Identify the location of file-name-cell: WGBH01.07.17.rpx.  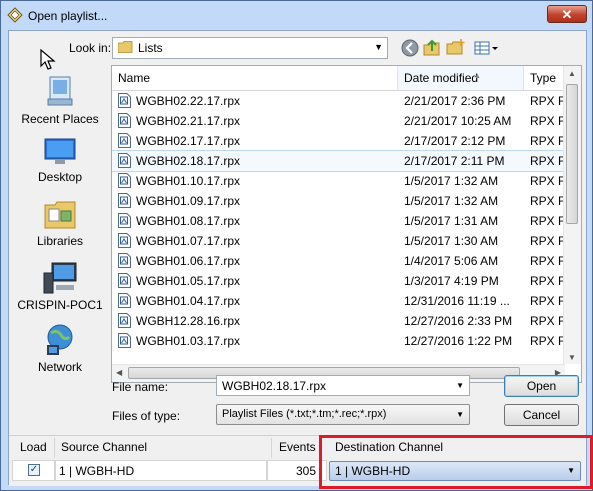
(188, 241).